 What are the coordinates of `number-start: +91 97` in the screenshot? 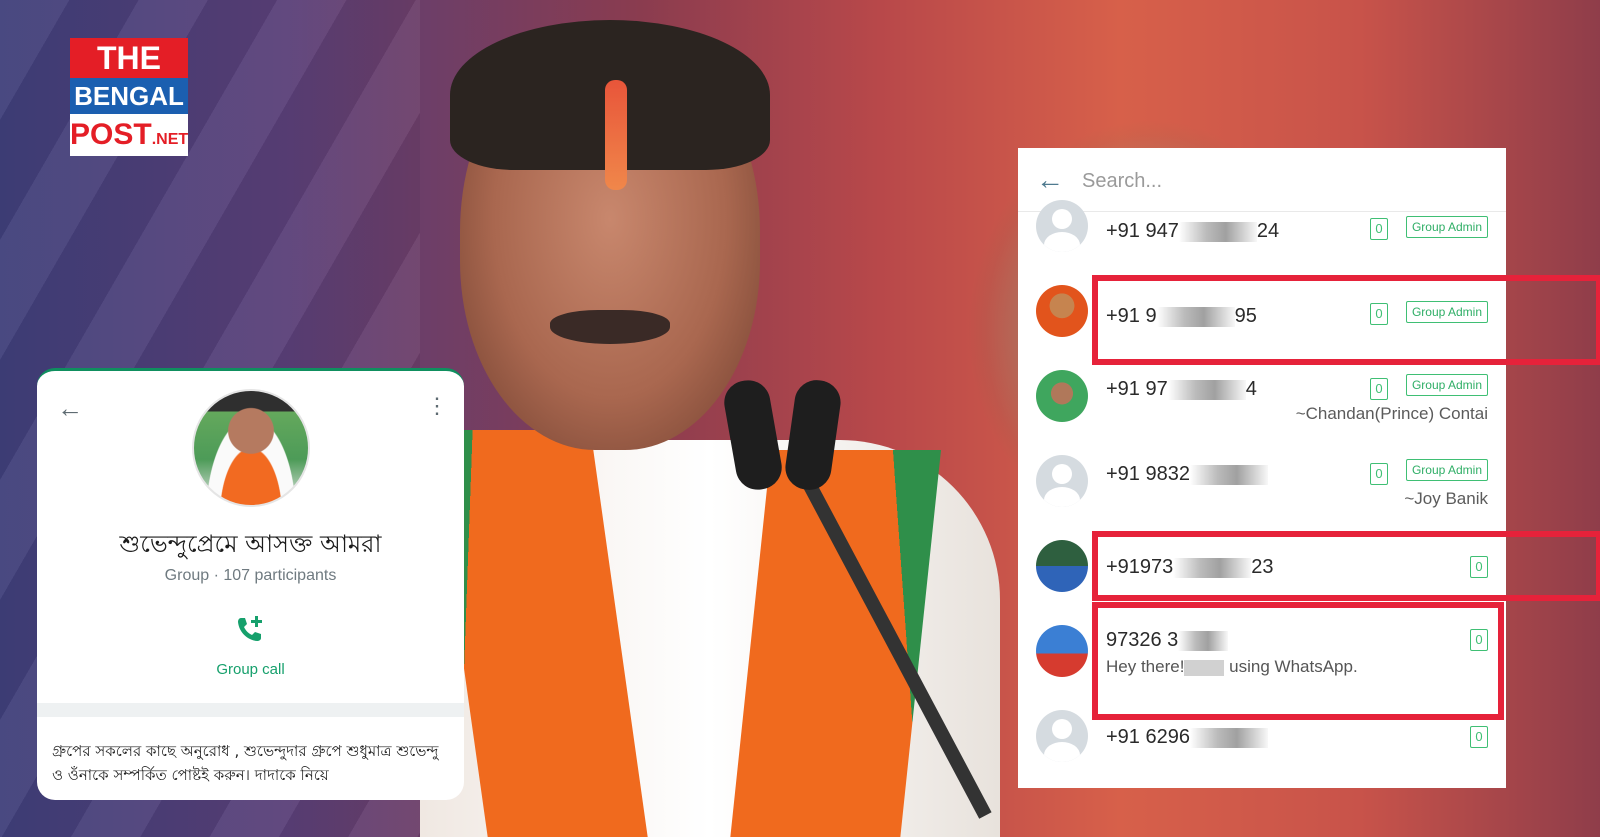 It's located at (1137, 389).